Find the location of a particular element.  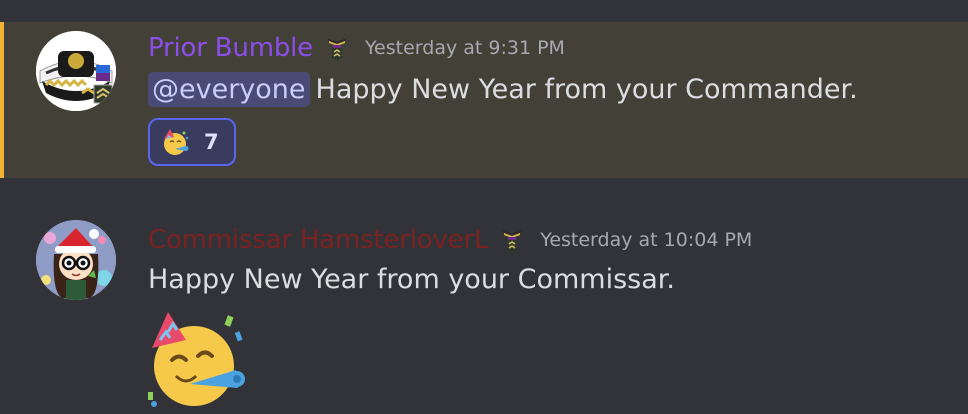

username: Prior Bumble is located at coordinates (230, 48).